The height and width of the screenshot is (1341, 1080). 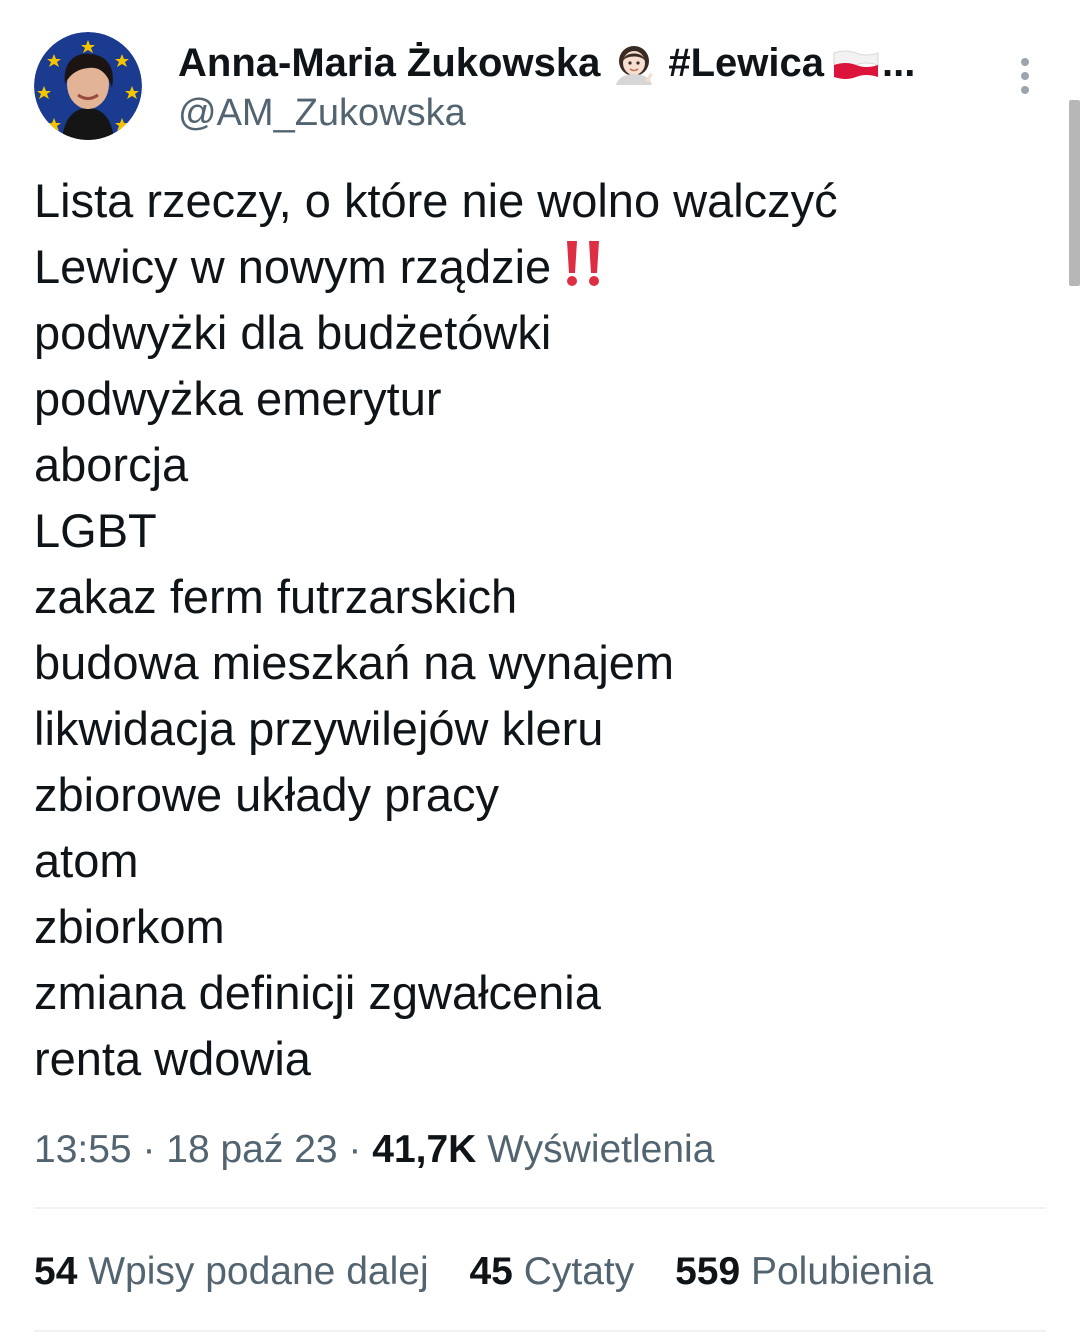 I want to click on tweet-list-item: likwidacja przywilejów kleru, so click(x=319, y=728).